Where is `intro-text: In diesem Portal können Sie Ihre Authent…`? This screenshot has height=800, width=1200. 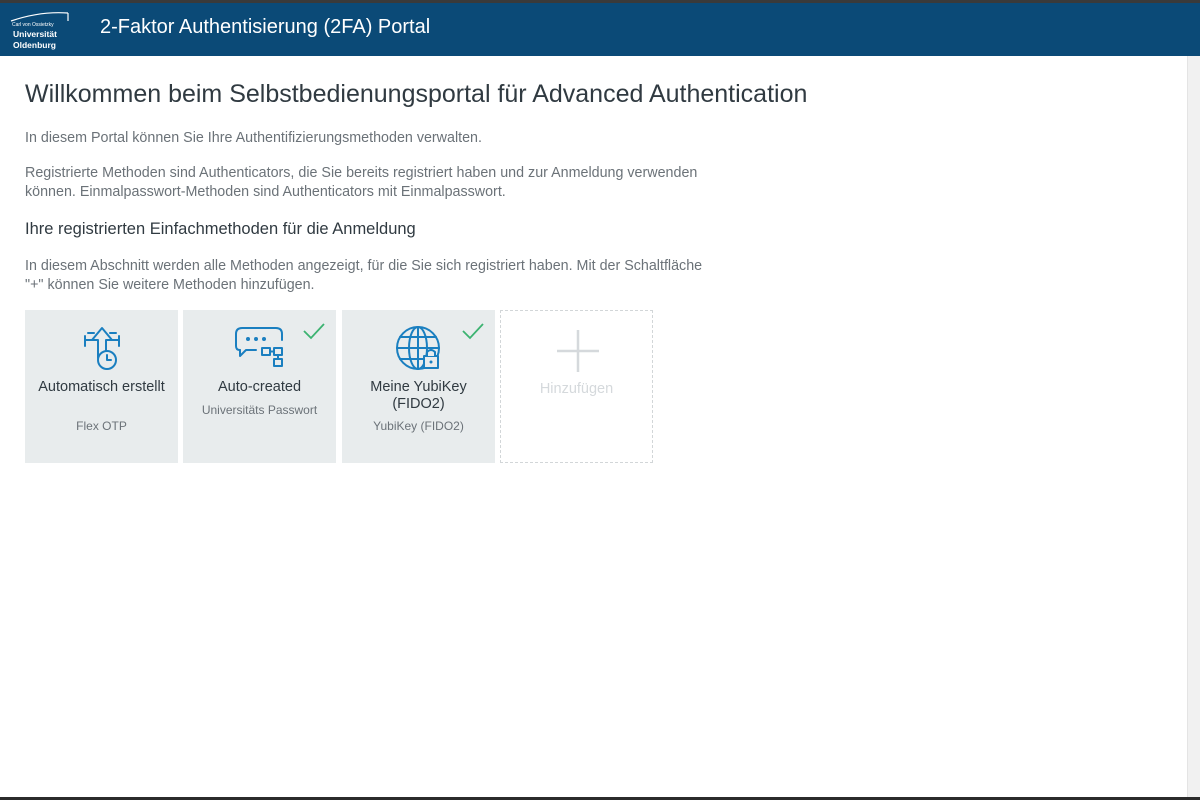 intro-text: In diesem Portal können Sie Ihre Authent… is located at coordinates (253, 138).